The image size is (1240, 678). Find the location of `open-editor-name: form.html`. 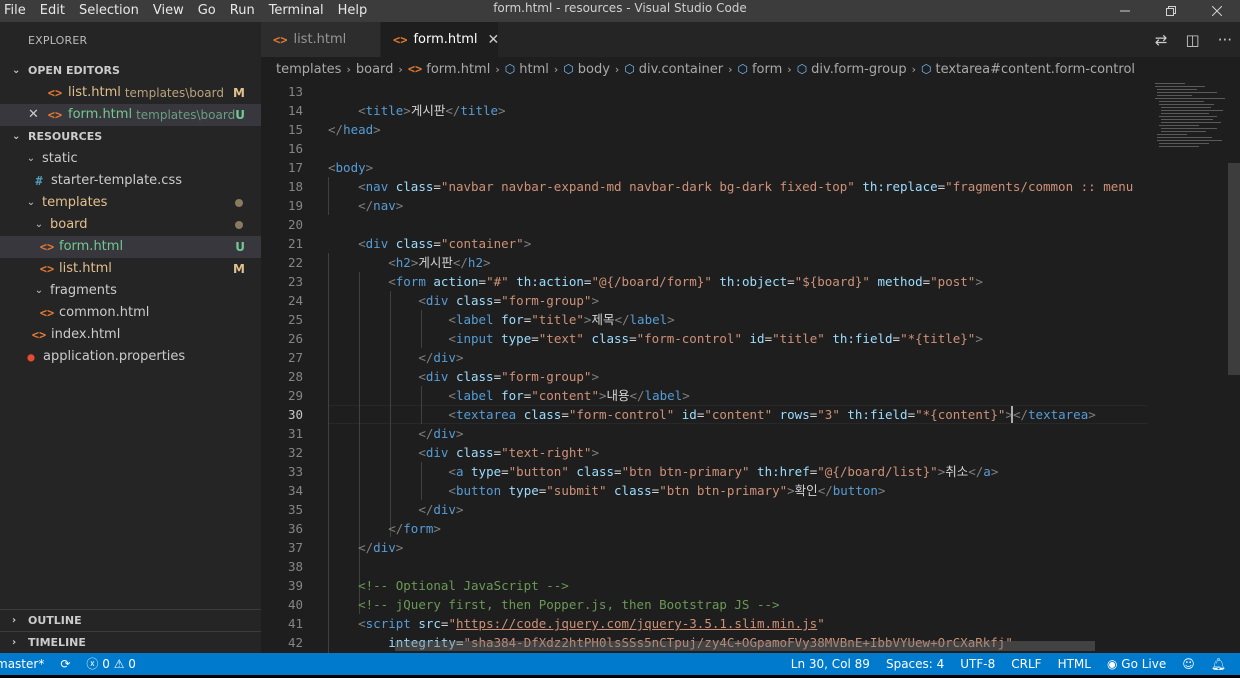

open-editor-name: form.html is located at coordinates (100, 114).